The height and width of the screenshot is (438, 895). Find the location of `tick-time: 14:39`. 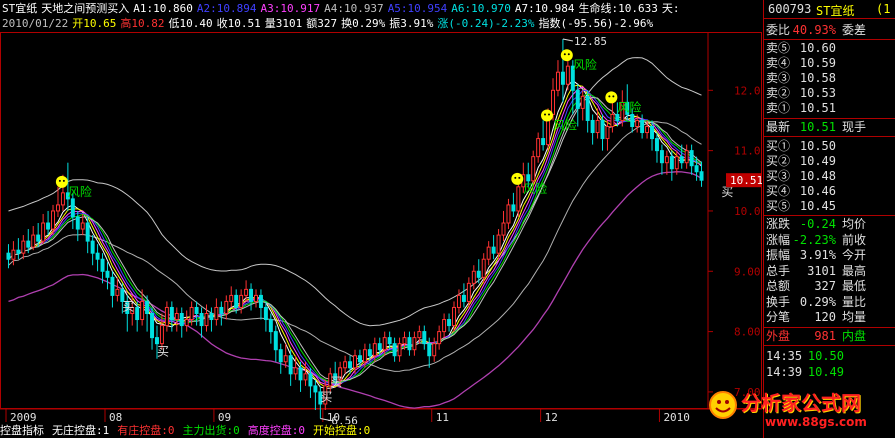

tick-time: 14:39 is located at coordinates (784, 372).